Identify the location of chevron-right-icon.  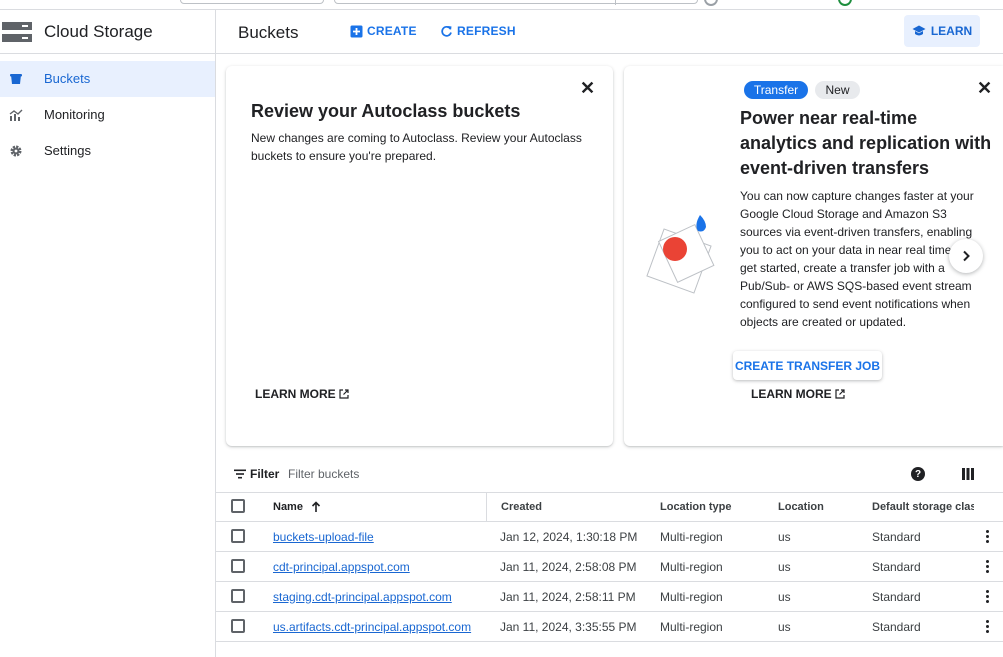
(966, 256).